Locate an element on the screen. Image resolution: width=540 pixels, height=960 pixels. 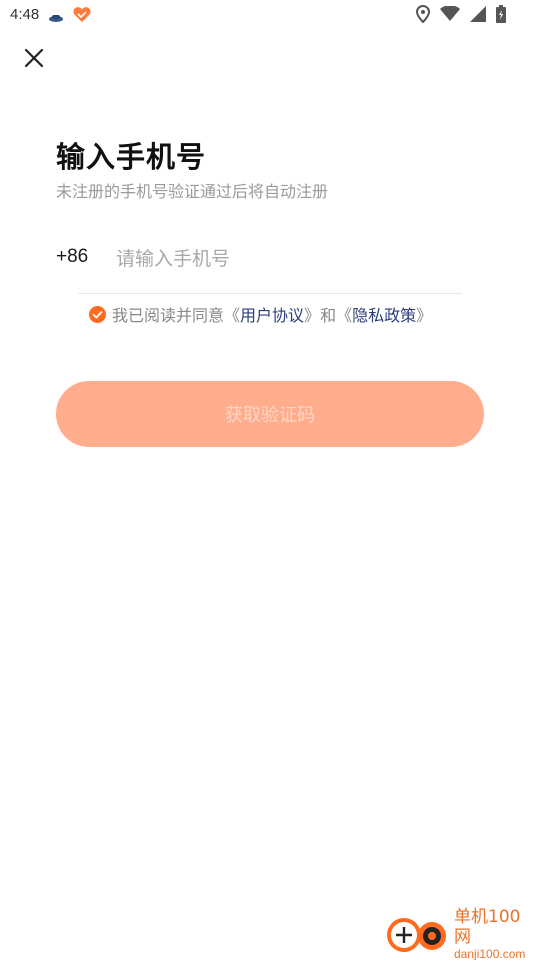
agreement-checkbox is located at coordinates (97, 314).